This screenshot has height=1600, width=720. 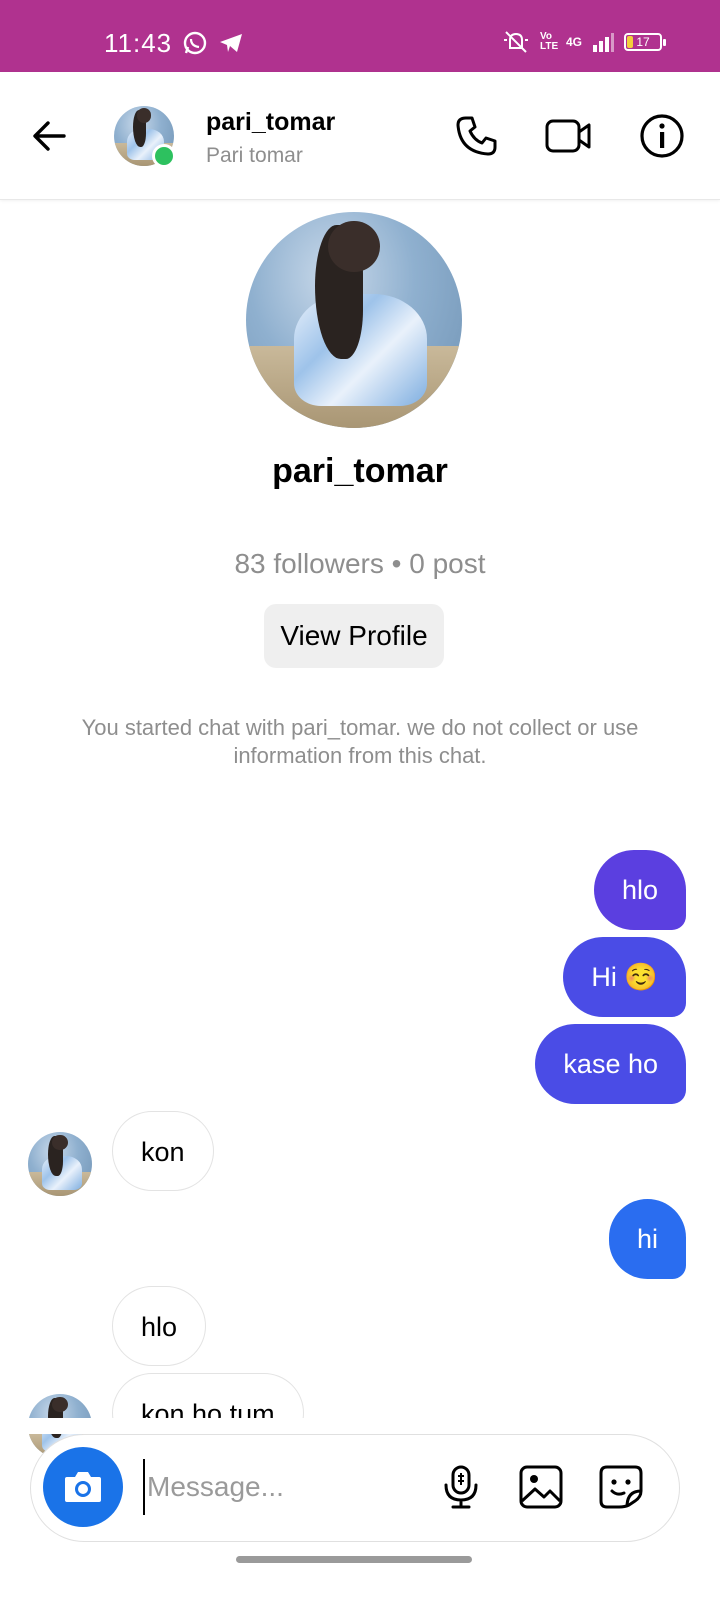 I want to click on home-indicator, so click(x=354, y=1559).